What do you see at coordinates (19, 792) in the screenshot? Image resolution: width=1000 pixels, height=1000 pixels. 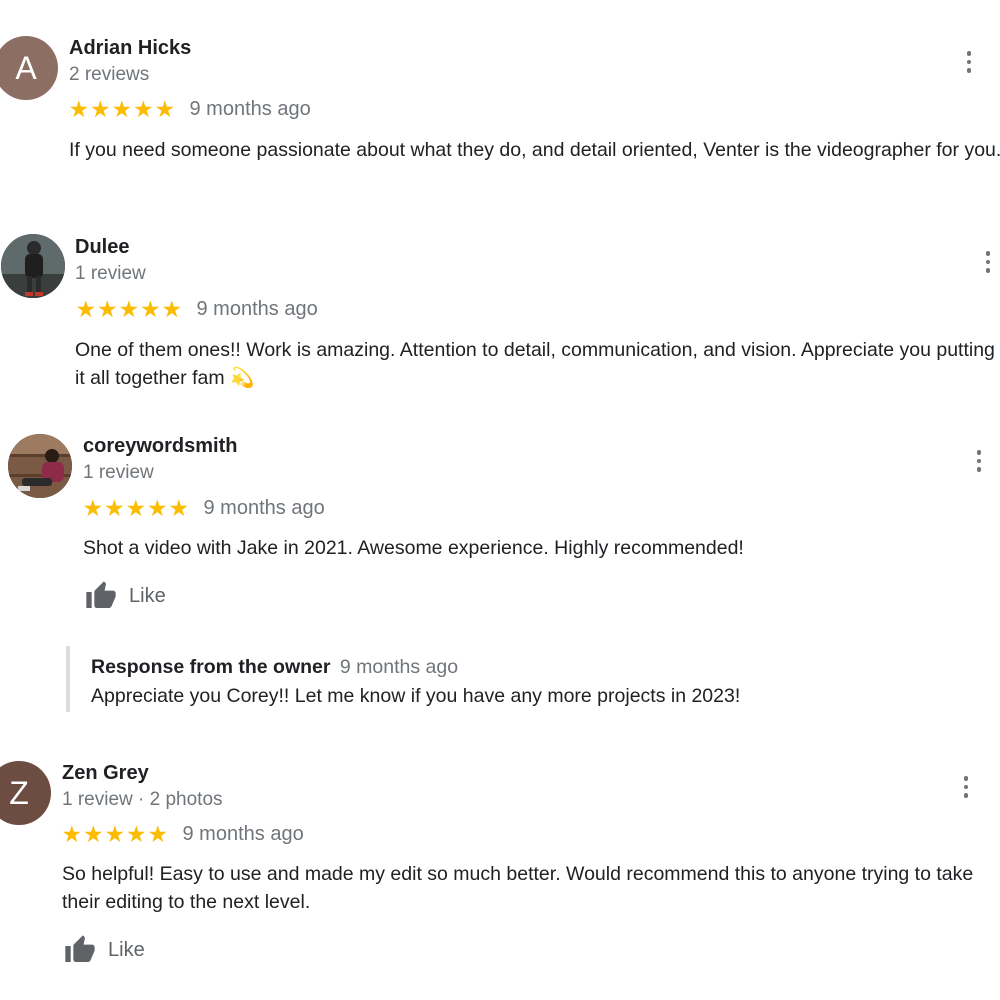 I see `avatar-initial: Z` at bounding box center [19, 792].